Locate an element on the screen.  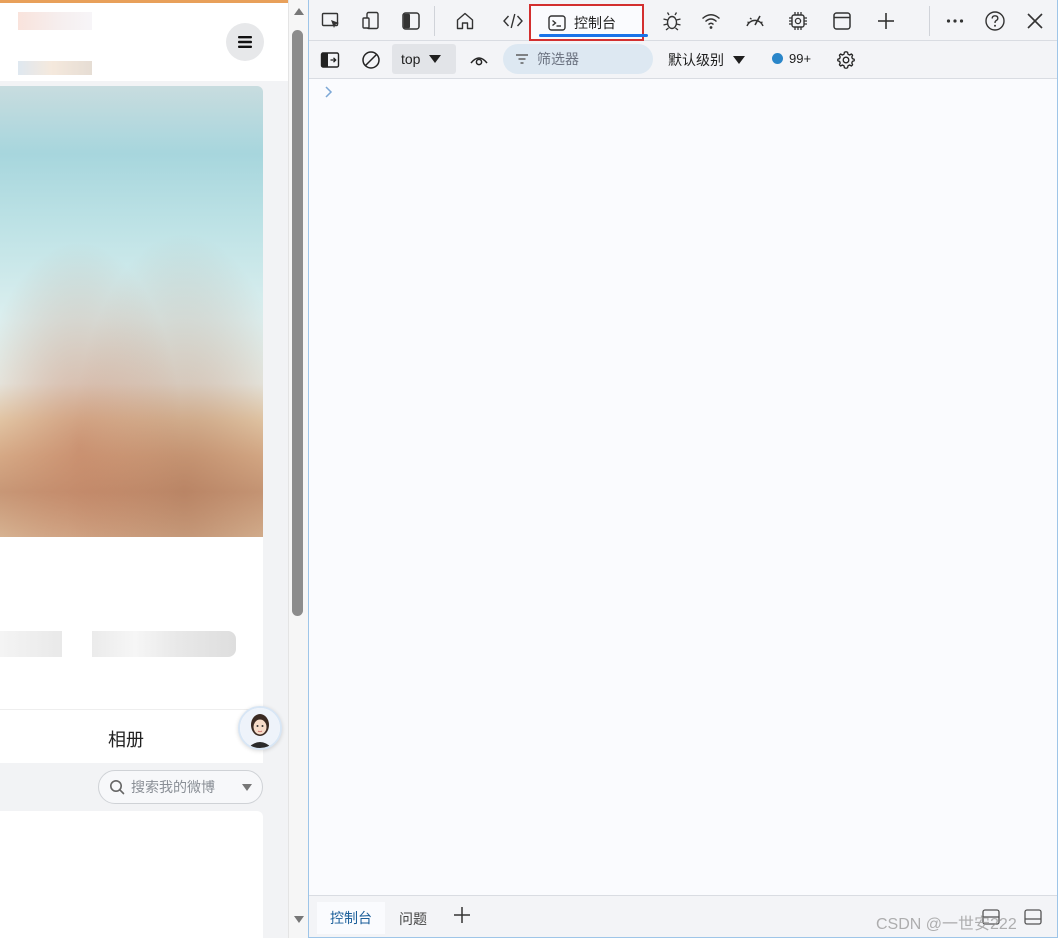
live-expression-eye-icon is located at coordinates (479, 60).